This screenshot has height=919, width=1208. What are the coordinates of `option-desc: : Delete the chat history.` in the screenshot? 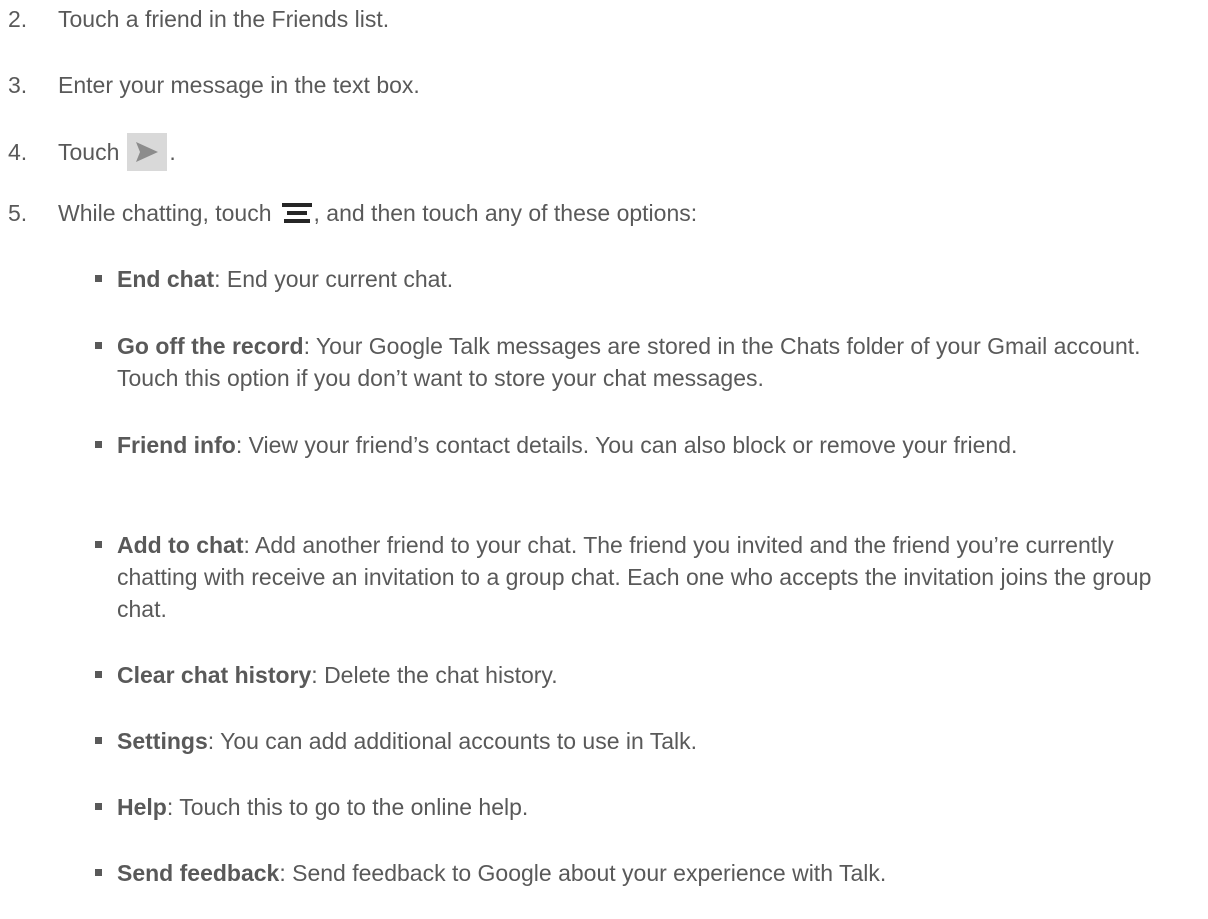 It's located at (434, 675).